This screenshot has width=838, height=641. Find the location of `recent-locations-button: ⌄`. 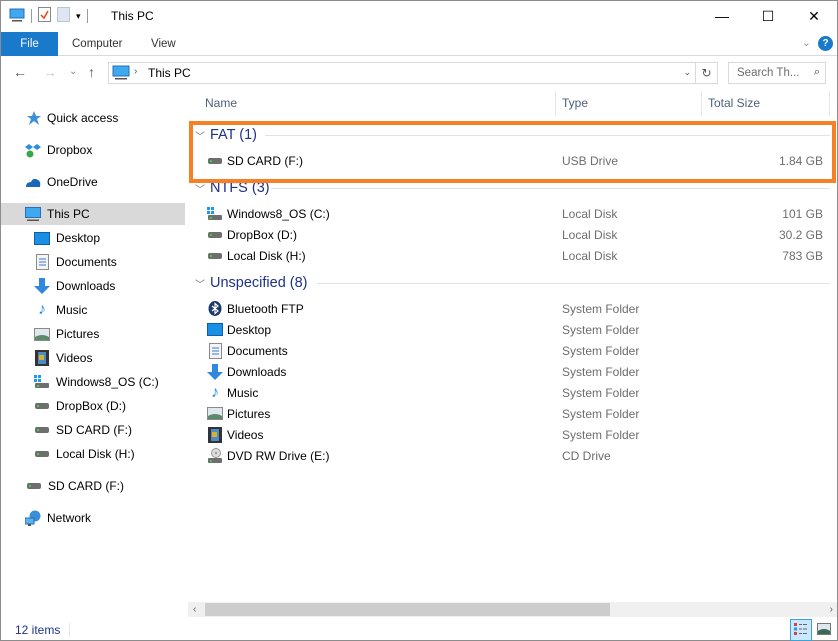

recent-locations-button: ⌄ is located at coordinates (73, 71).